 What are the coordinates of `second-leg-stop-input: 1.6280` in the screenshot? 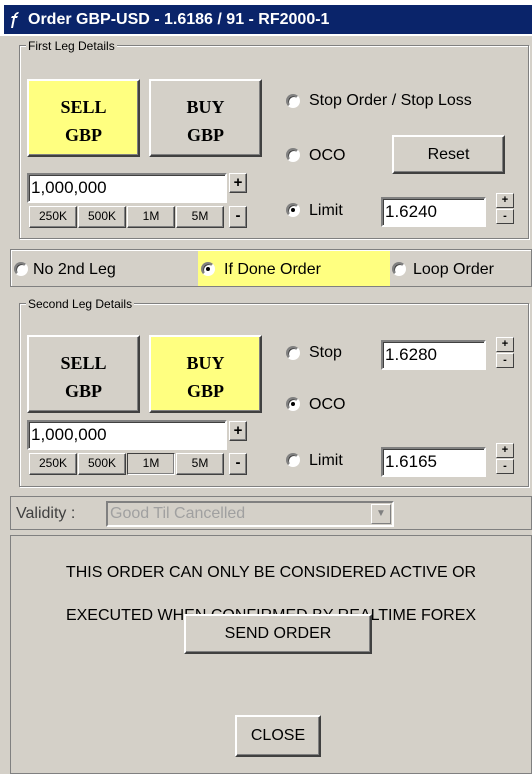 It's located at (433, 355).